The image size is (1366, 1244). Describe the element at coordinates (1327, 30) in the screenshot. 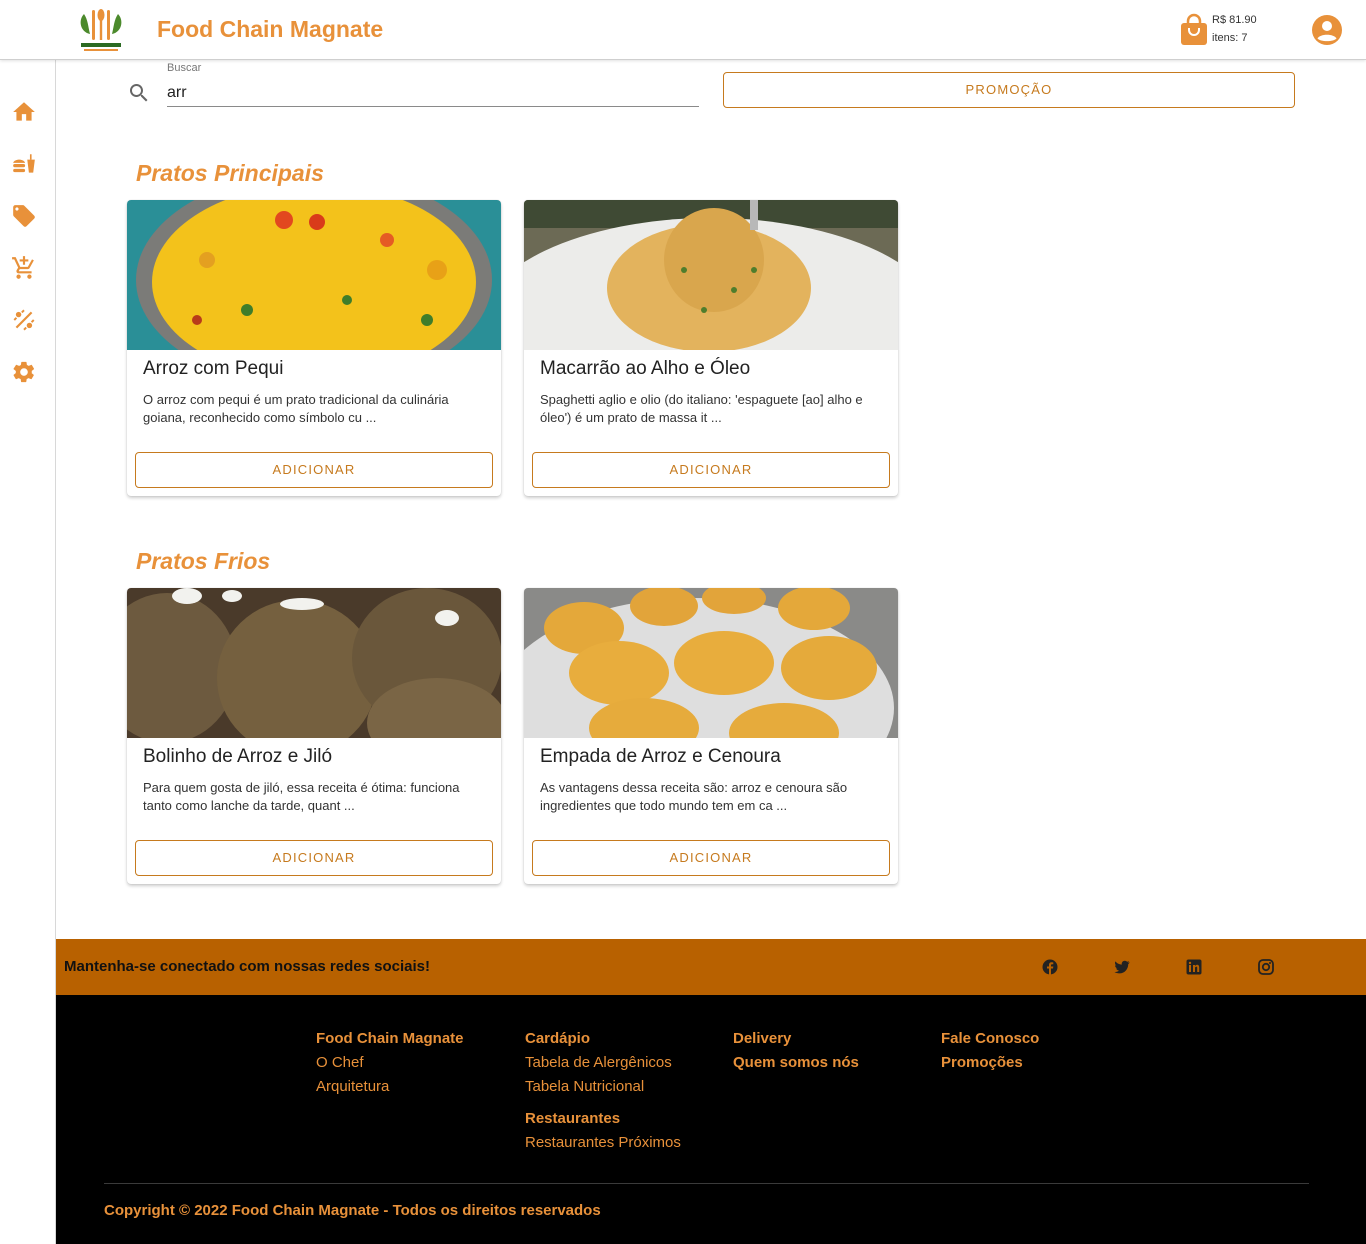

I see `account-circle-icon` at that location.